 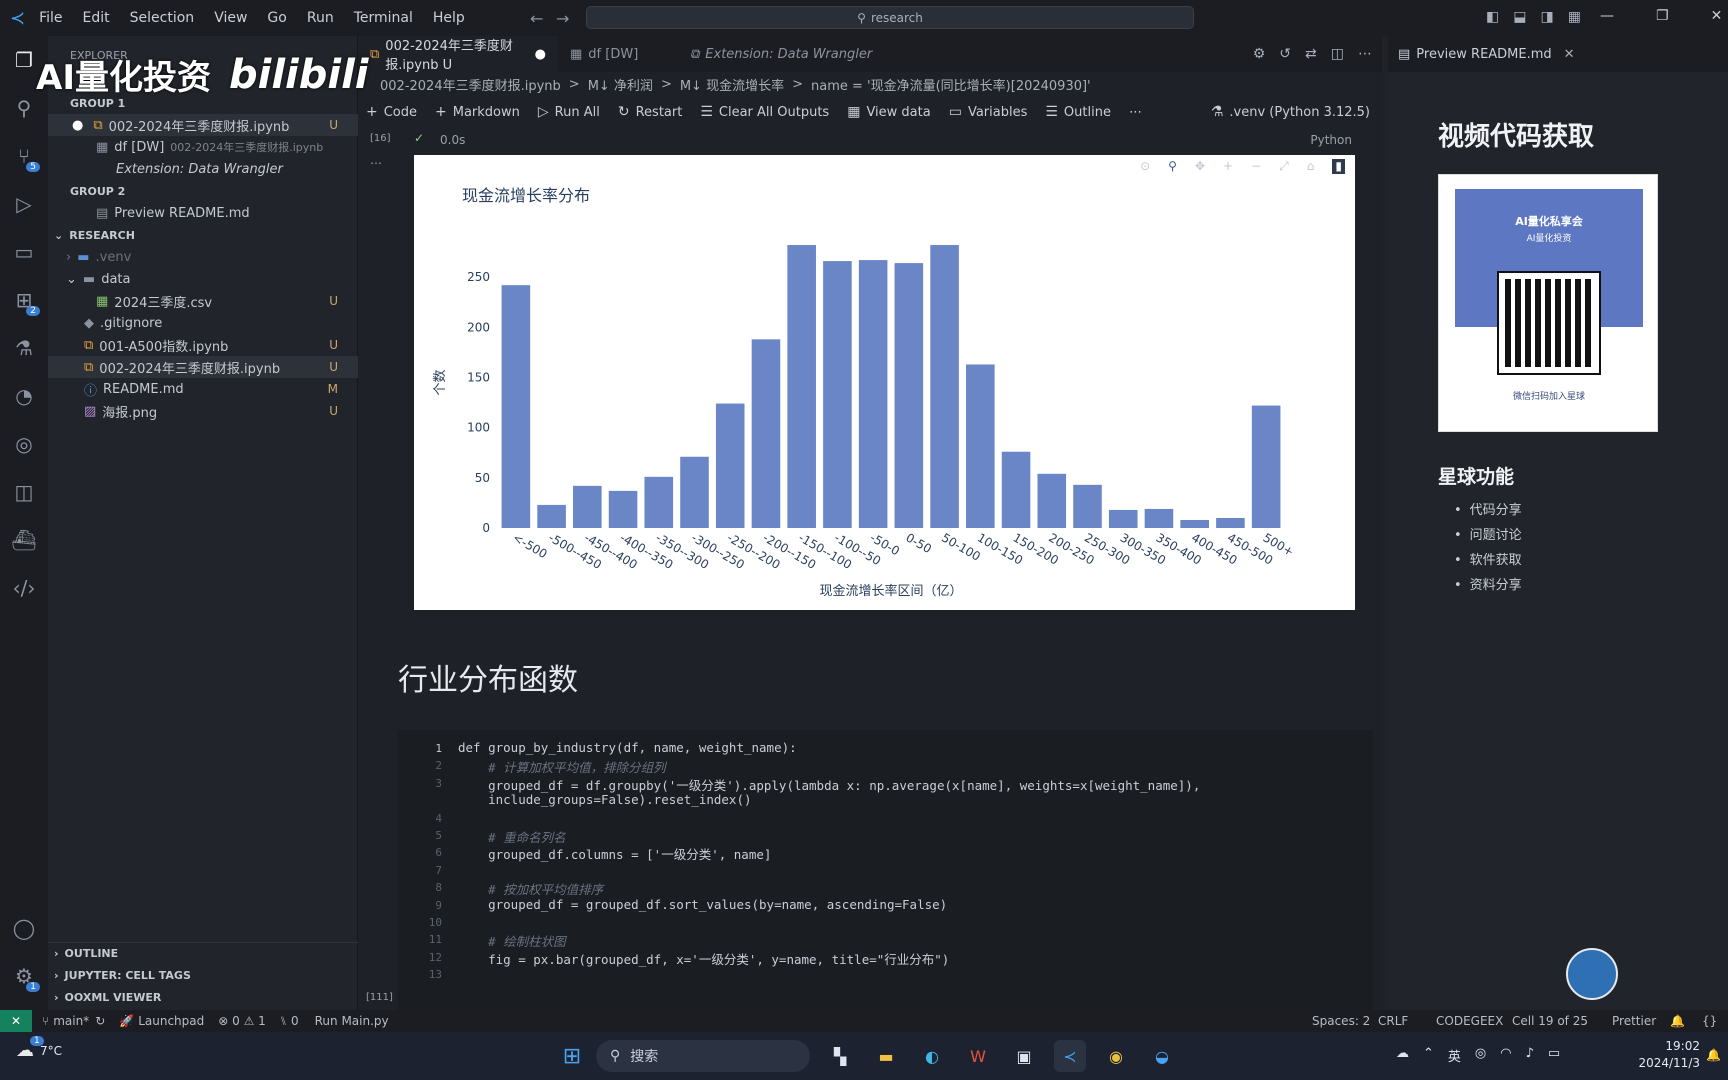 I want to click on toggle-sidebar-icon: ◧, so click(x=1492, y=17).